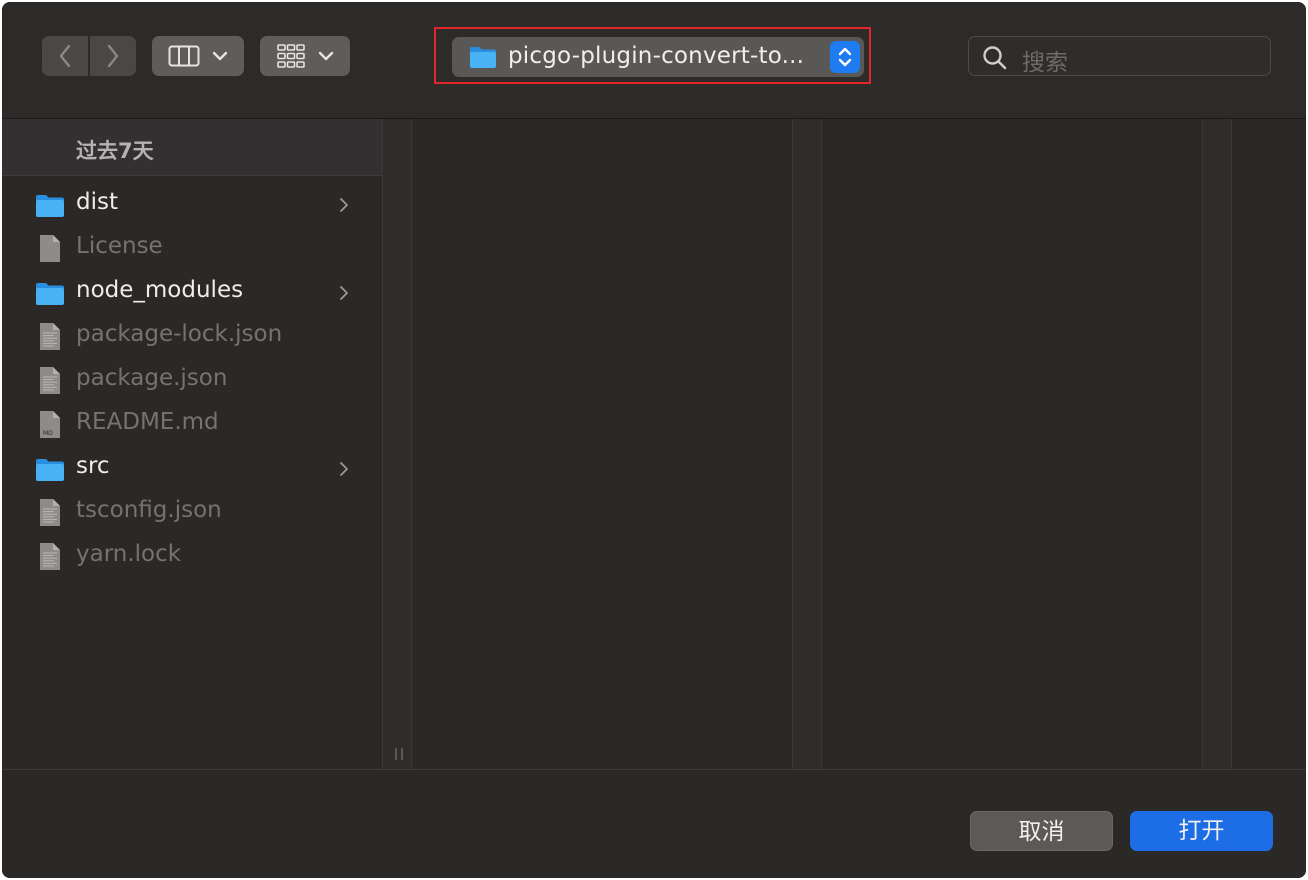  What do you see at coordinates (152, 378) in the screenshot?
I see `item-label: package.json` at bounding box center [152, 378].